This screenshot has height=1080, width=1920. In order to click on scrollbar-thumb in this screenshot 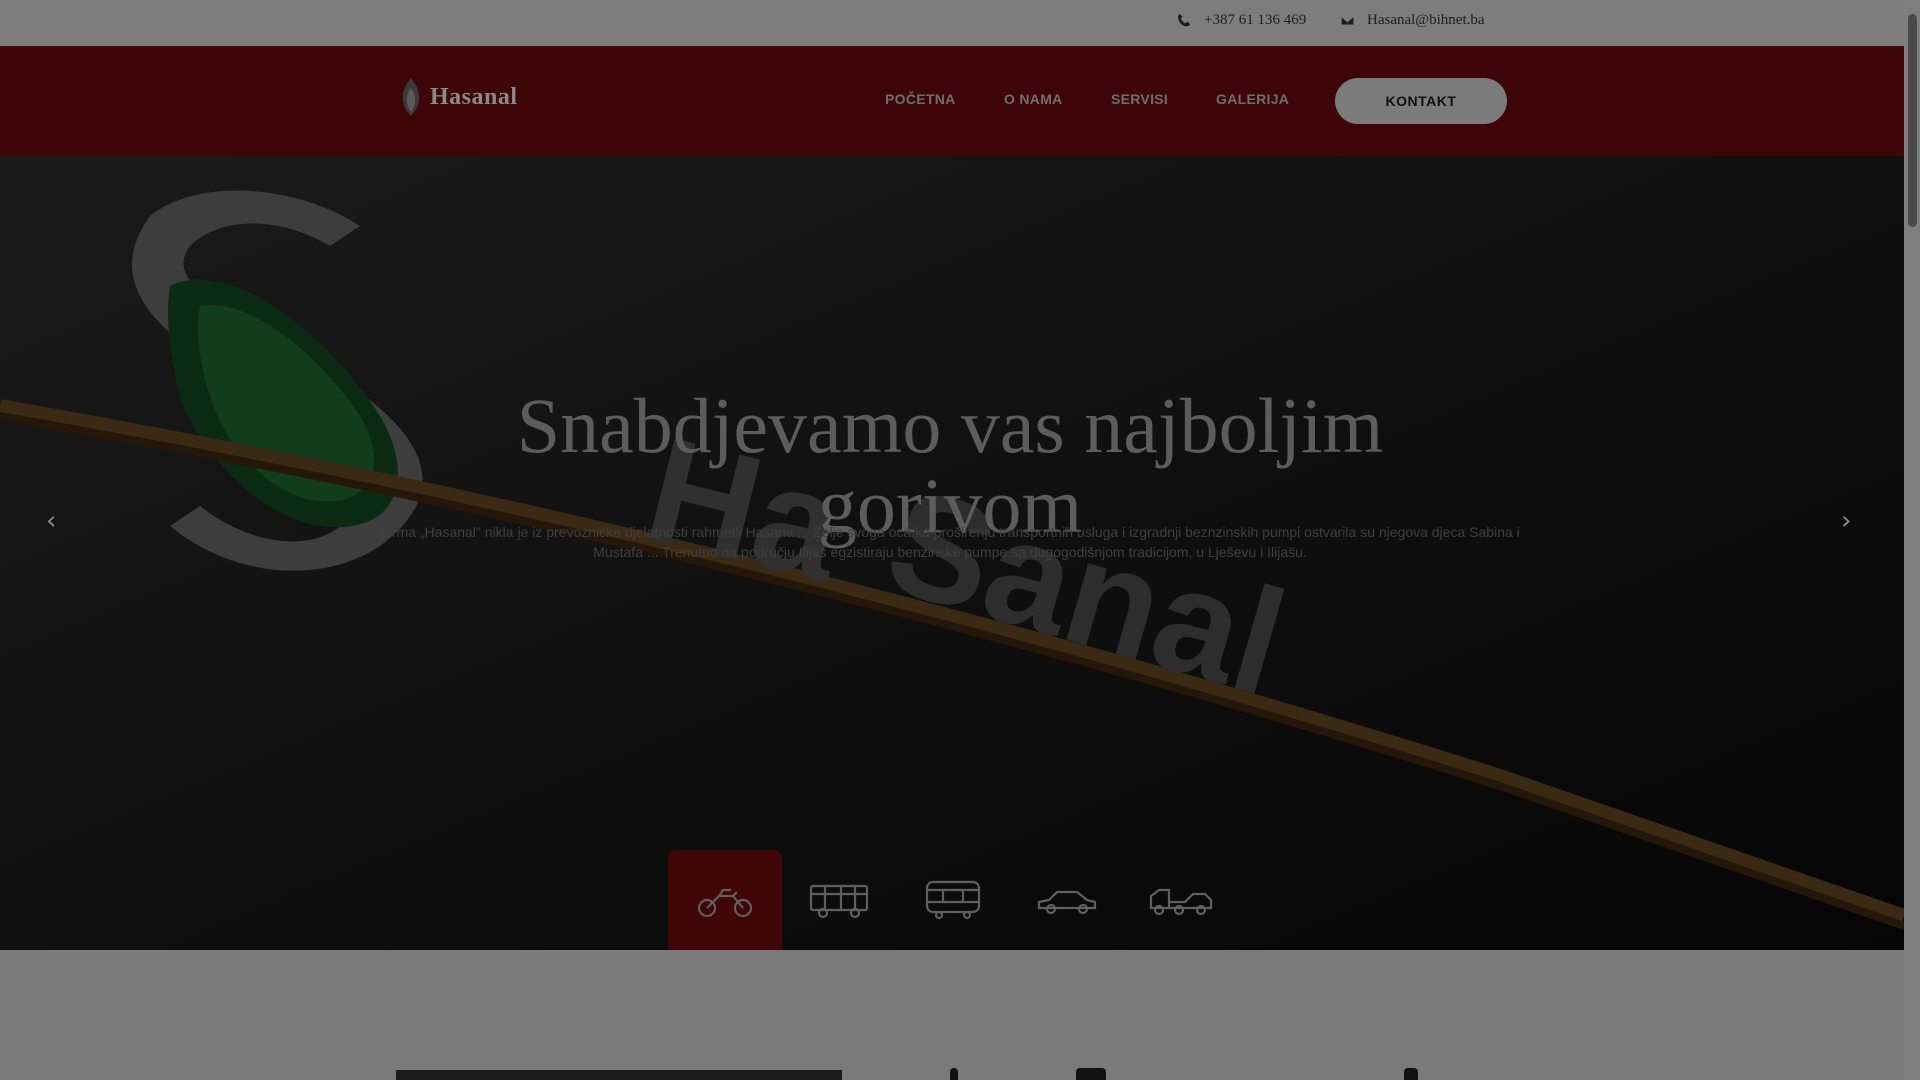, I will do `click(1912, 120)`.